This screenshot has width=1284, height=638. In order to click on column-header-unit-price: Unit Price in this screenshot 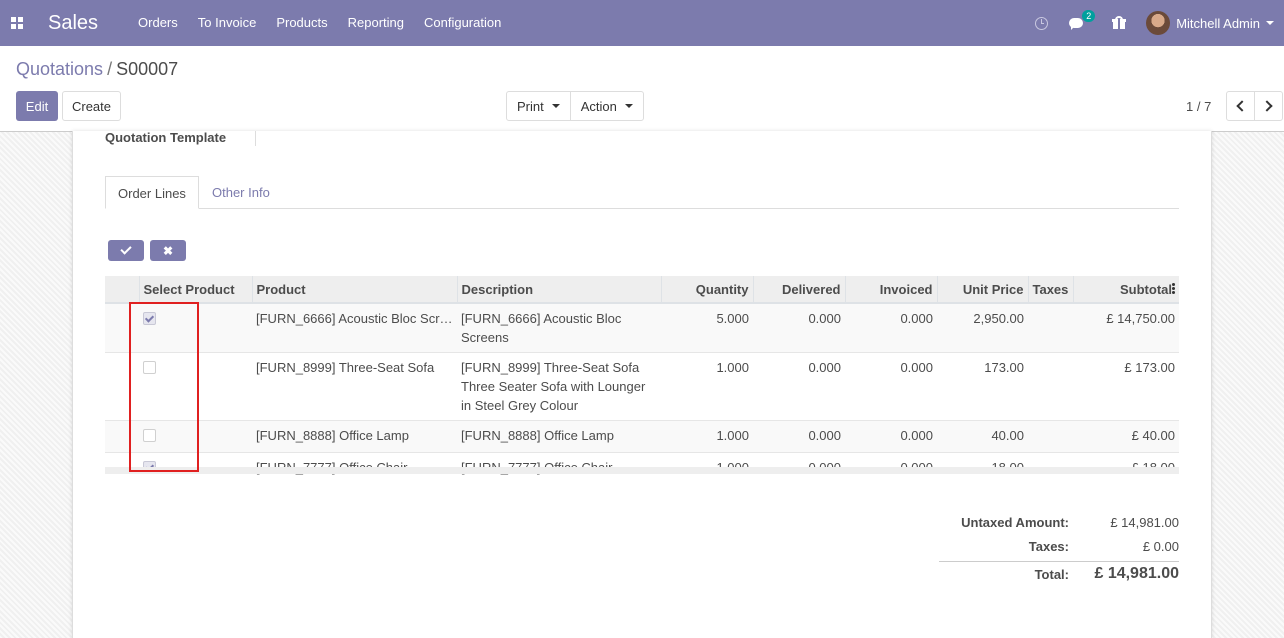, I will do `click(982, 290)`.